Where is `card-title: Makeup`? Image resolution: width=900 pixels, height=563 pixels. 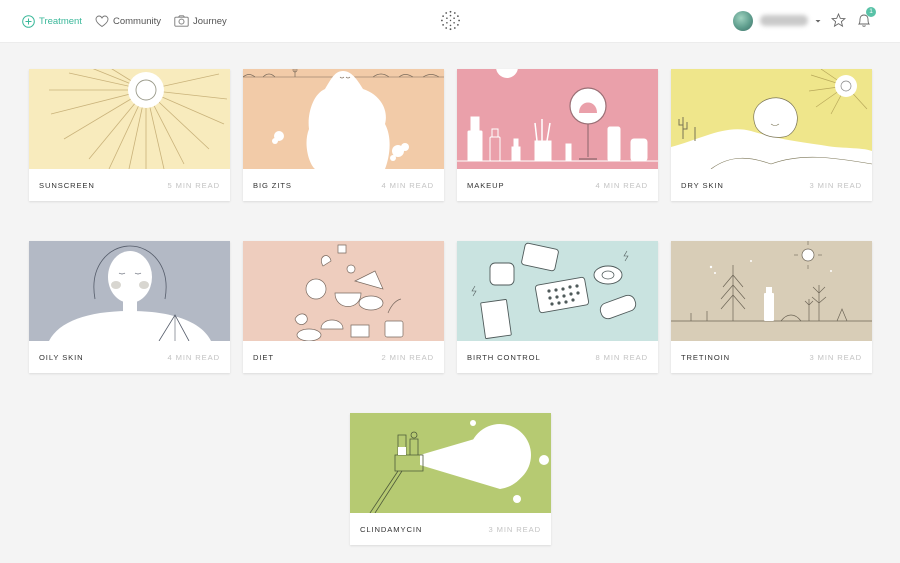
card-title: Makeup is located at coordinates (486, 185).